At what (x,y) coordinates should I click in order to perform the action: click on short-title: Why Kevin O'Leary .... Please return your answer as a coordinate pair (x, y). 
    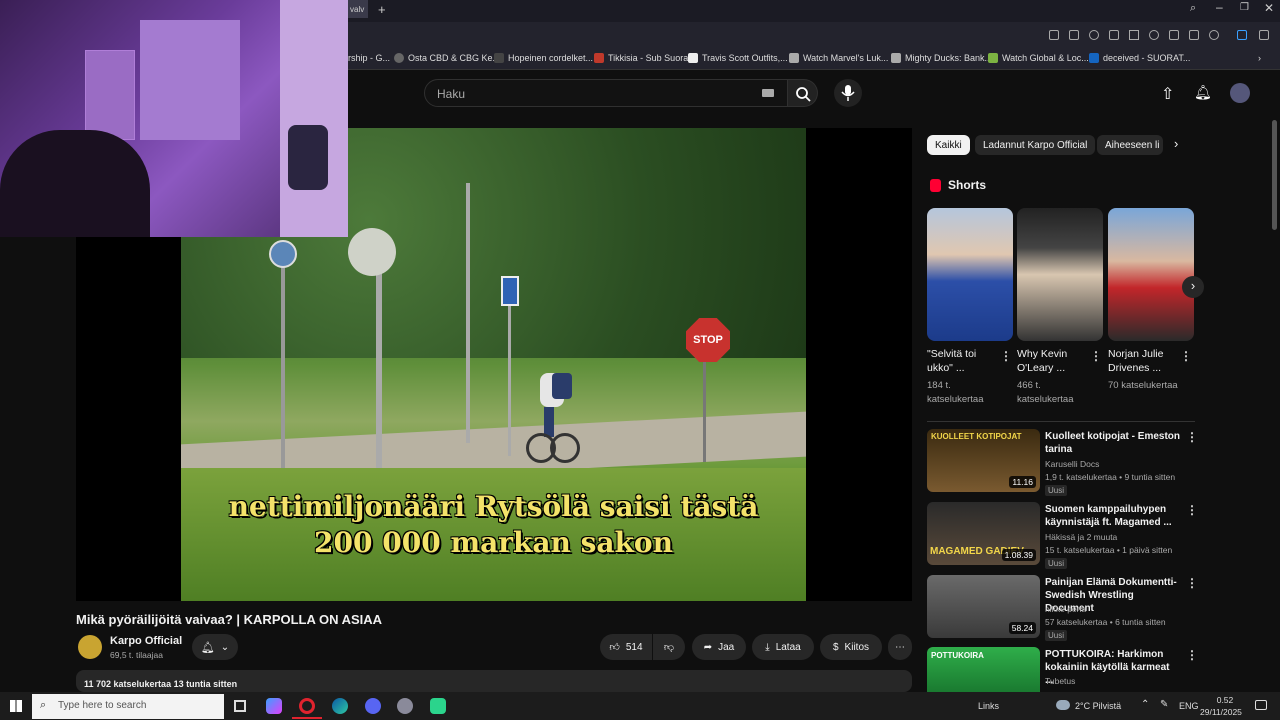
    Looking at the image, I should click on (1054, 361).